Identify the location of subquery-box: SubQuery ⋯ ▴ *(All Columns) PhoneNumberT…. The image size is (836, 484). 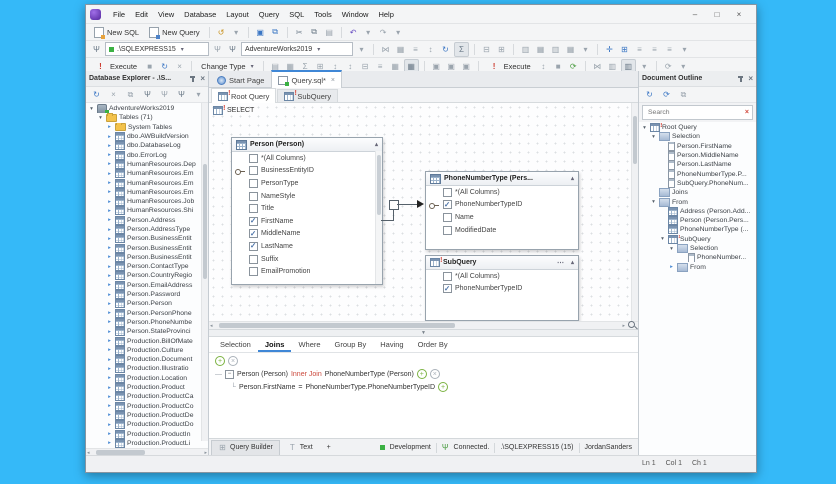
(502, 288).